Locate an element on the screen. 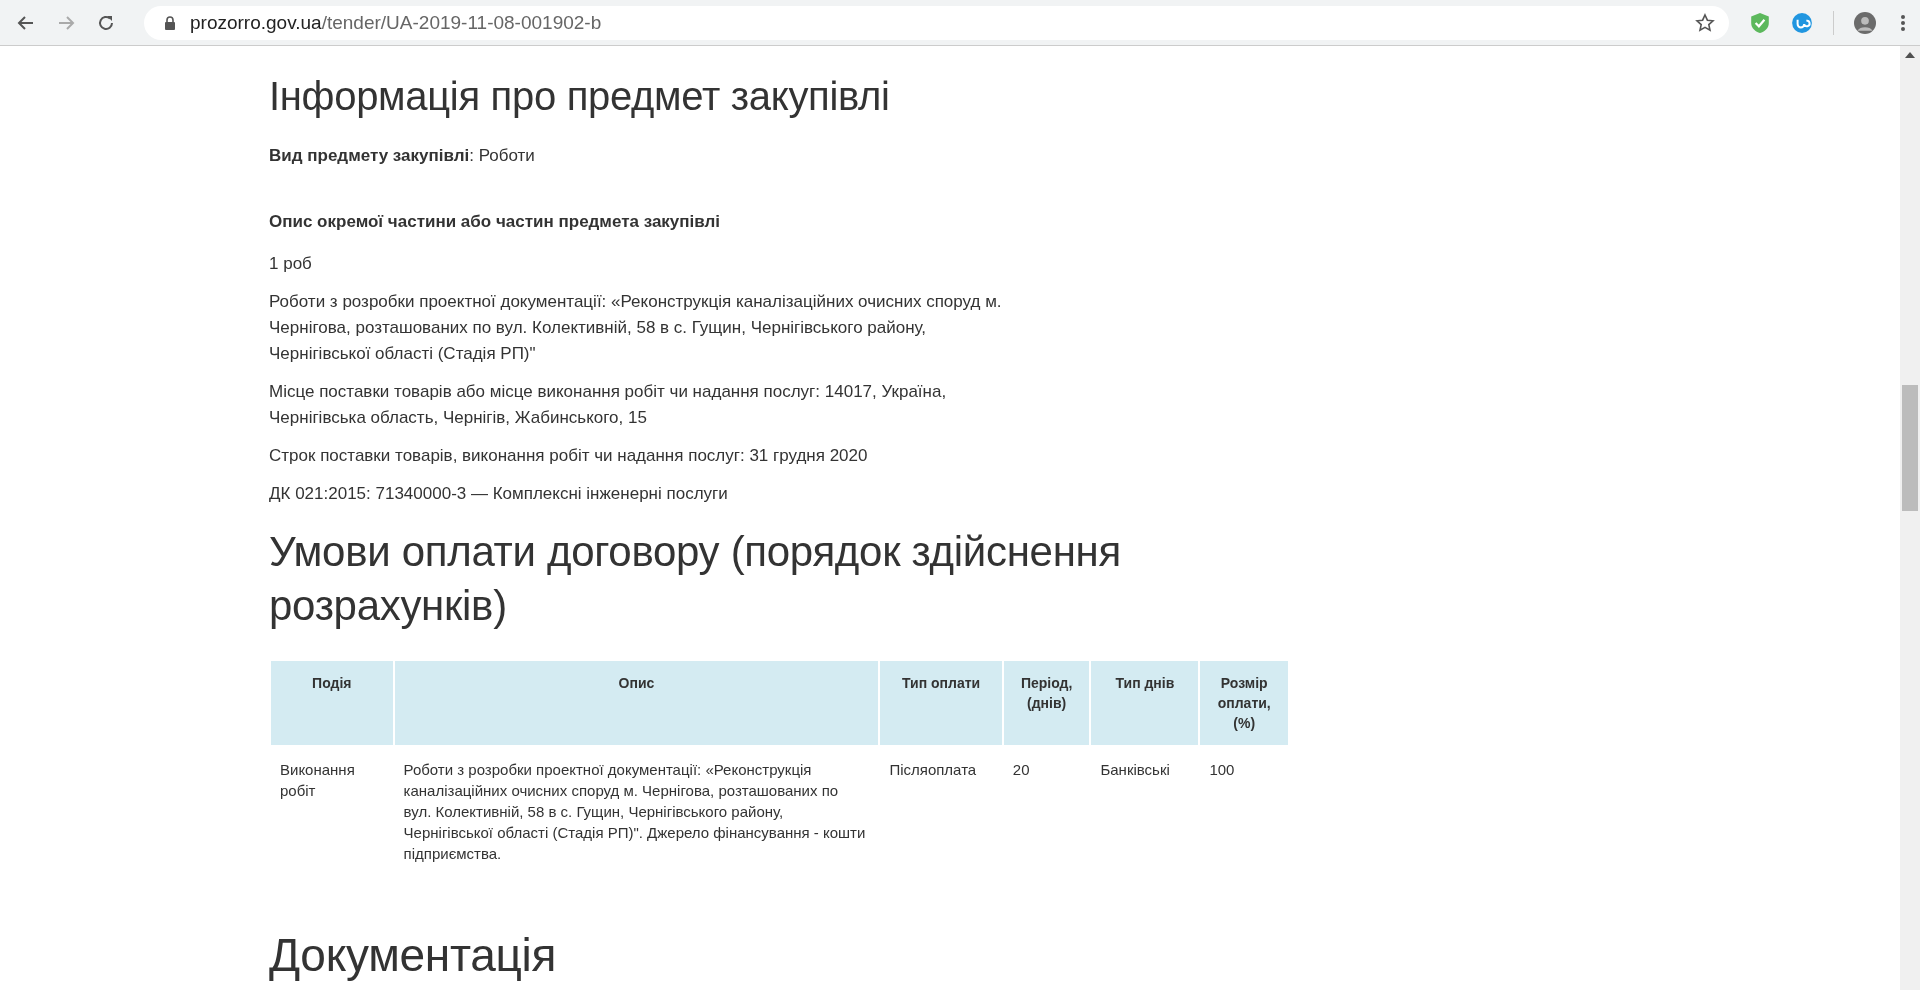 This screenshot has height=990, width=1920. extension-icon is located at coordinates (1802, 22).